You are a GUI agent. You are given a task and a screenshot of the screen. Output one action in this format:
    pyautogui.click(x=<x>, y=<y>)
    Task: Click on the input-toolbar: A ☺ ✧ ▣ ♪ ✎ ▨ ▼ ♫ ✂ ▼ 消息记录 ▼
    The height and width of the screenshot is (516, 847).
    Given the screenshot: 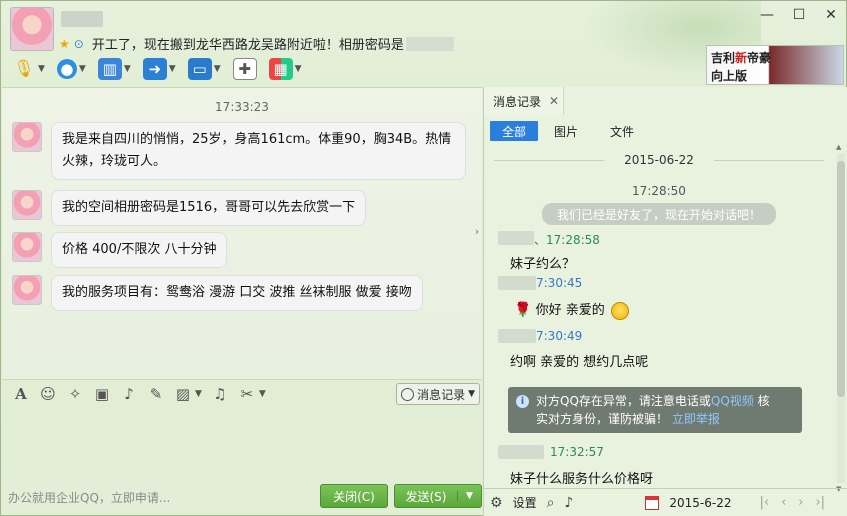 What is the action you would take?
    pyautogui.click(x=242, y=393)
    